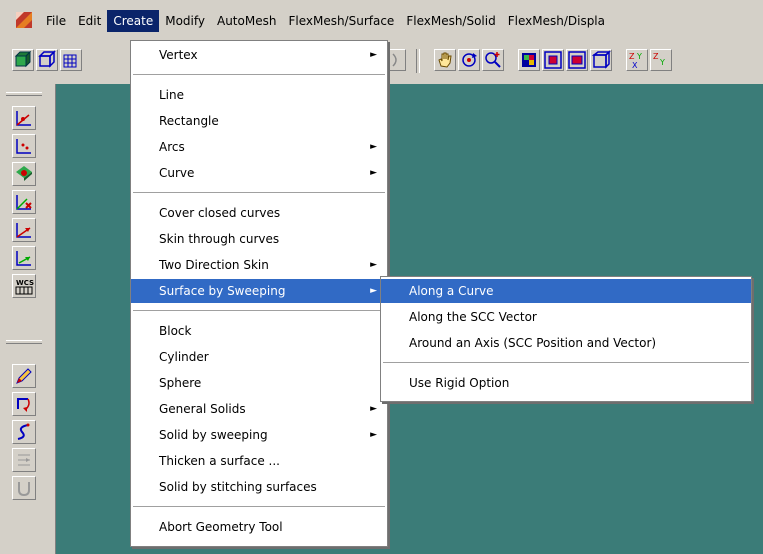 Image resolution: width=763 pixels, height=554 pixels. Describe the element at coordinates (47, 60) in the screenshot. I see `view-iso2-icon` at that location.